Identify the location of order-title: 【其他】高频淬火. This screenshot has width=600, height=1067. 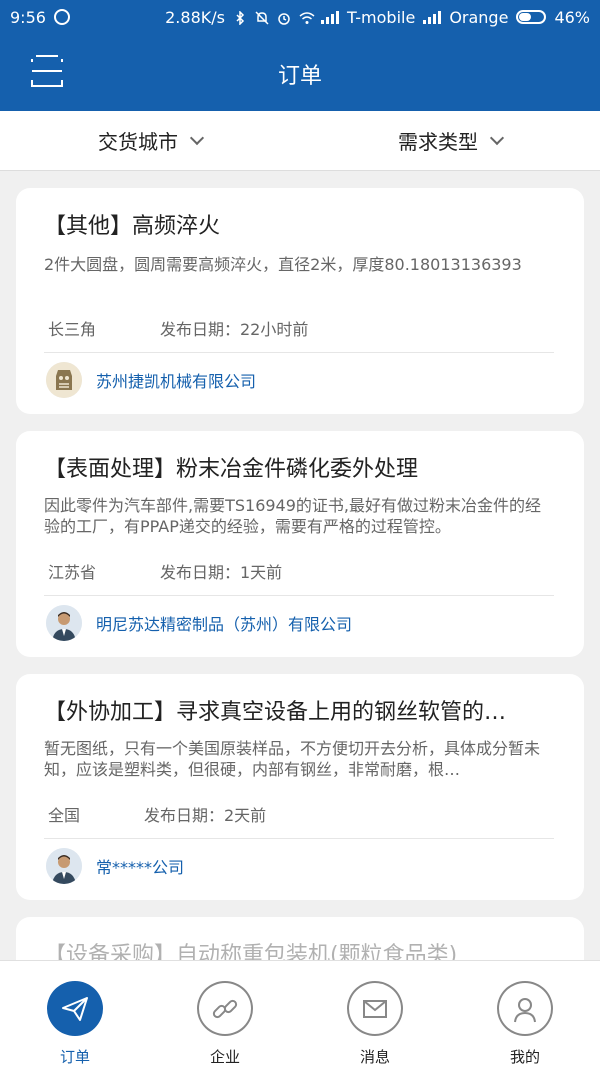
(132, 226).